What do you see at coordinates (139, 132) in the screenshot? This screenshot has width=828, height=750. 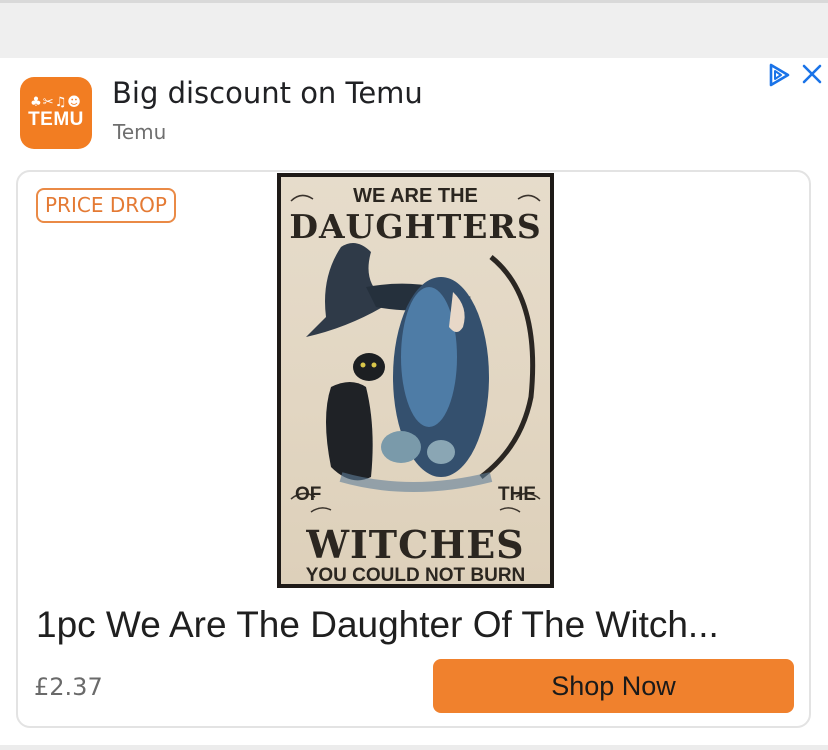 I see `advertiser-name: Temu` at bounding box center [139, 132].